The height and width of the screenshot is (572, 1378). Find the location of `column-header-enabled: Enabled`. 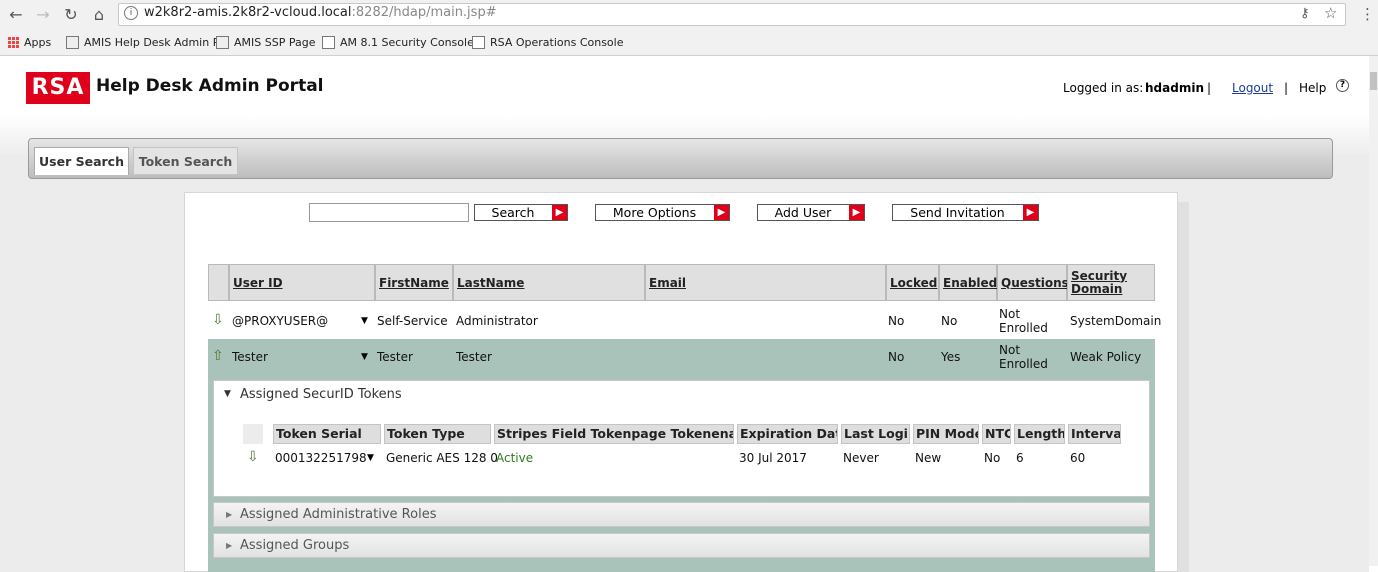

column-header-enabled: Enabled is located at coordinates (968, 282).